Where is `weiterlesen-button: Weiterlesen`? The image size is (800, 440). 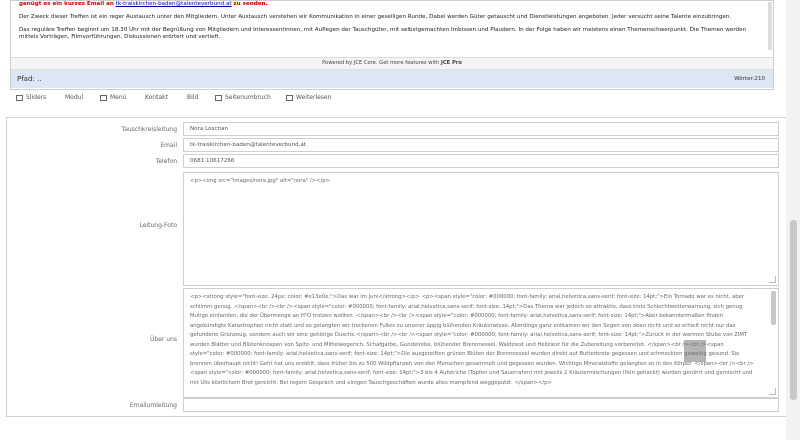 weiterlesen-button: Weiterlesen is located at coordinates (308, 98).